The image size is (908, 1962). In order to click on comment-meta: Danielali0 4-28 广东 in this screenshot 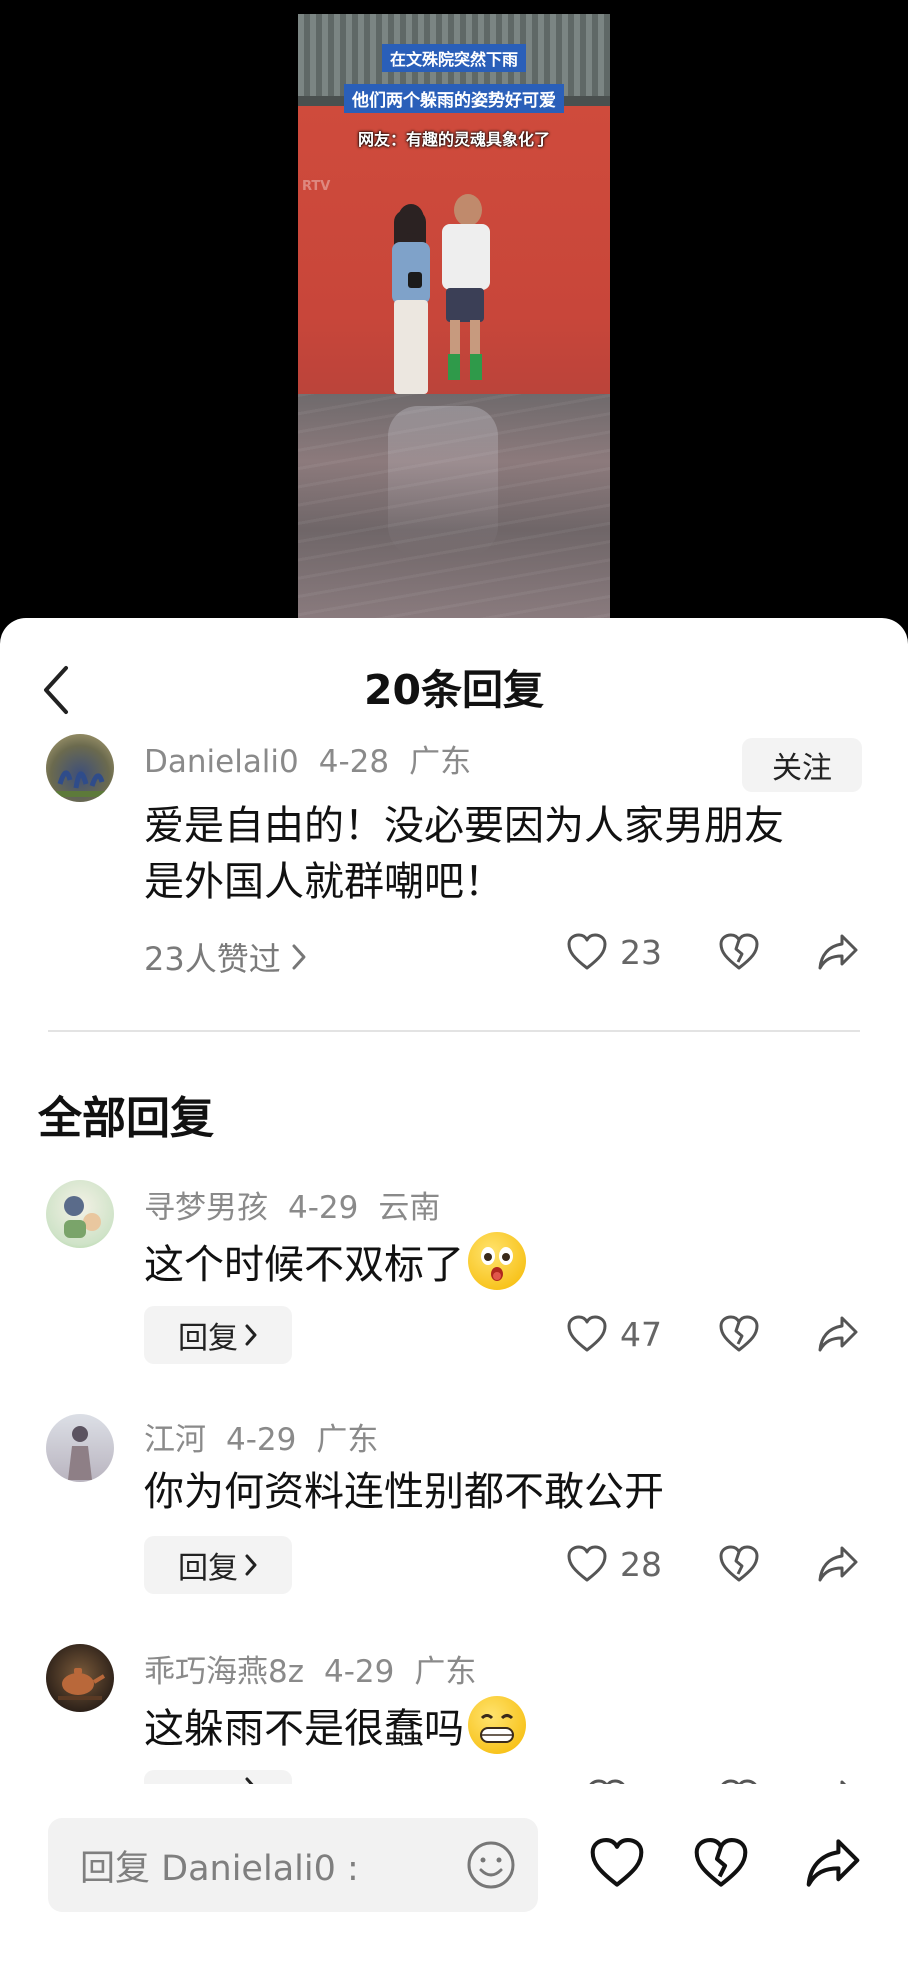, I will do `click(317, 758)`.